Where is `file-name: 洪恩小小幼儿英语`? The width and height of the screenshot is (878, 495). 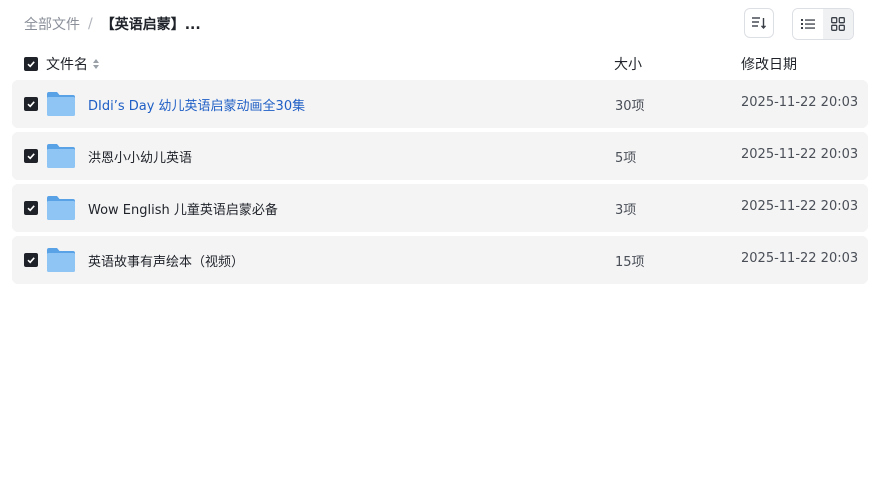 file-name: 洪恩小小幼儿英语 is located at coordinates (140, 156).